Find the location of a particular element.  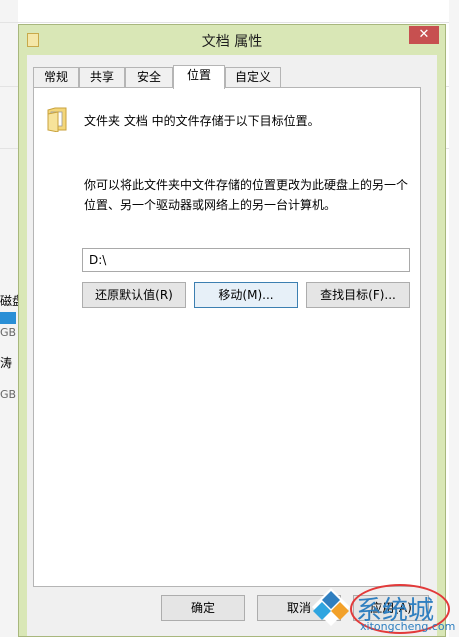

documents-folder-icon is located at coordinates (57, 119).